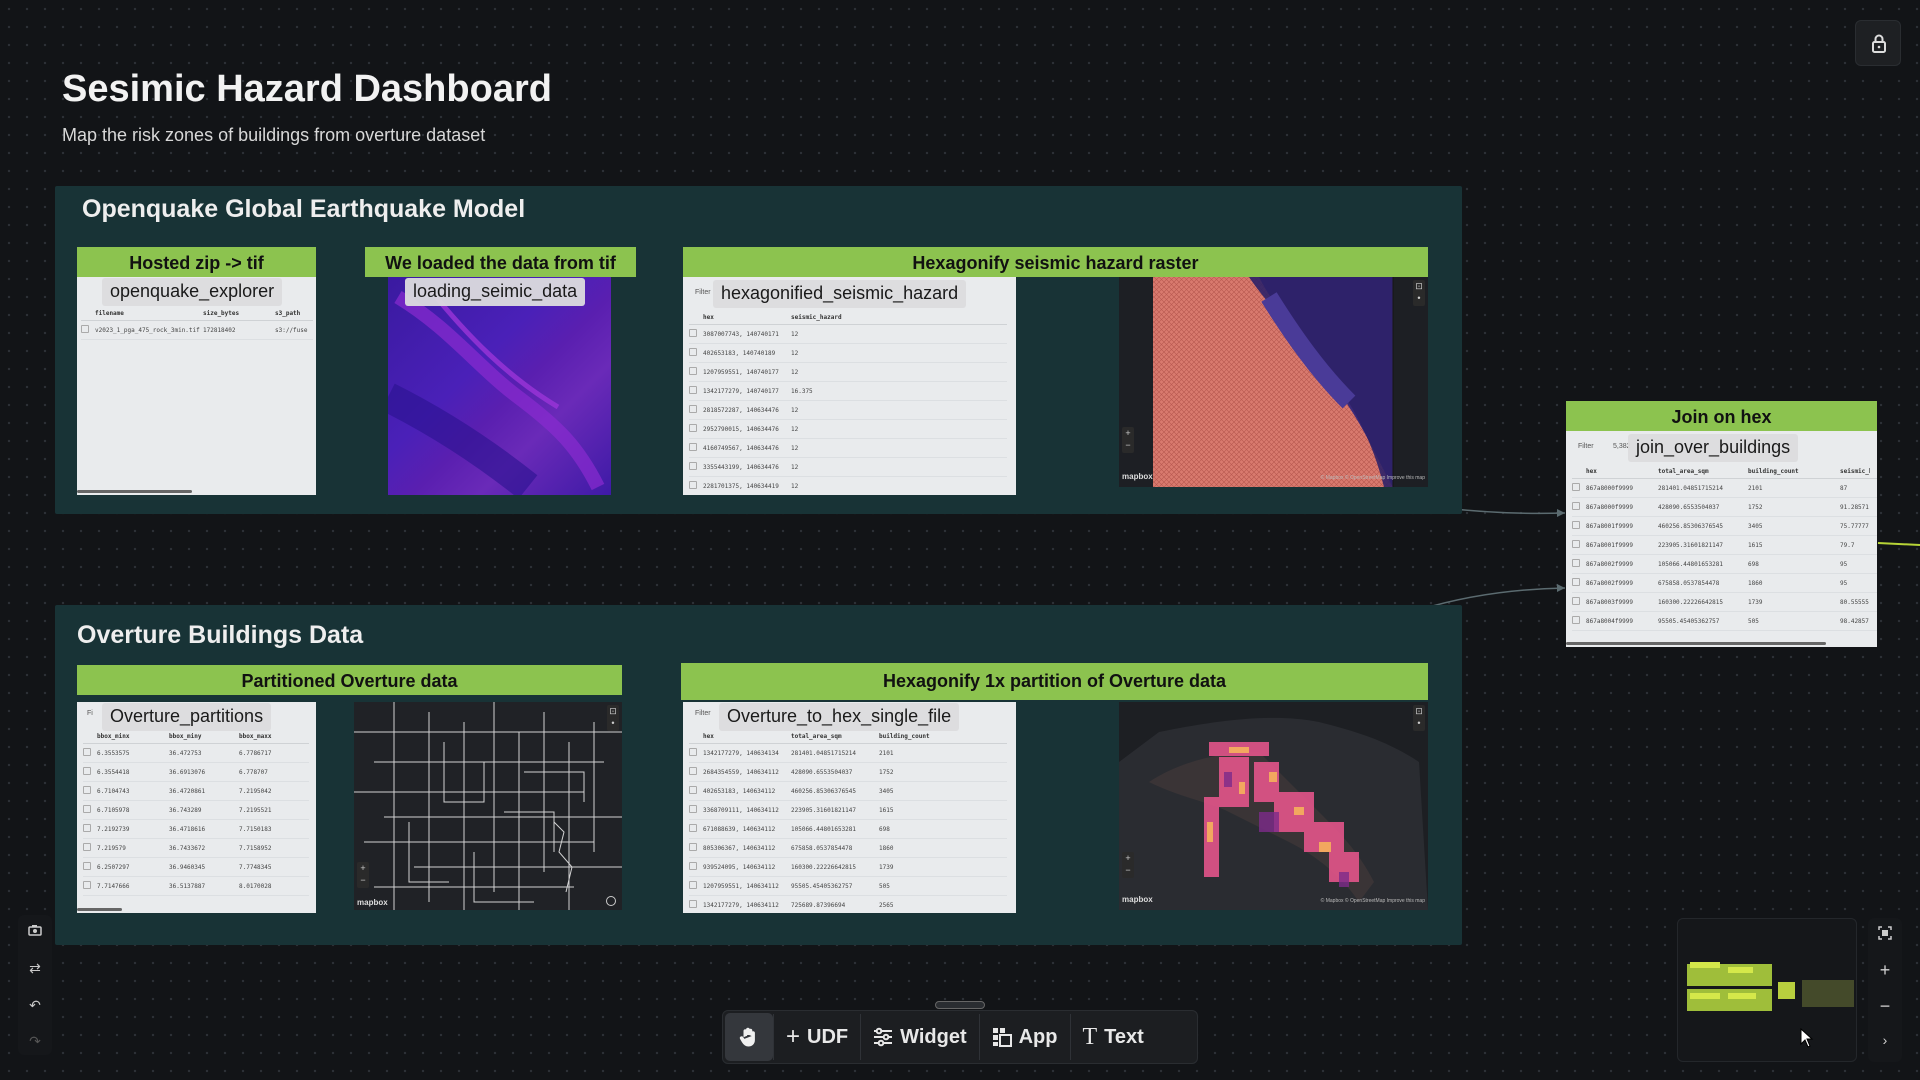 The height and width of the screenshot is (1080, 1920). Describe the element at coordinates (848, 410) in the screenshot. I see `table-row: 2818572287, 140634476 12` at that location.